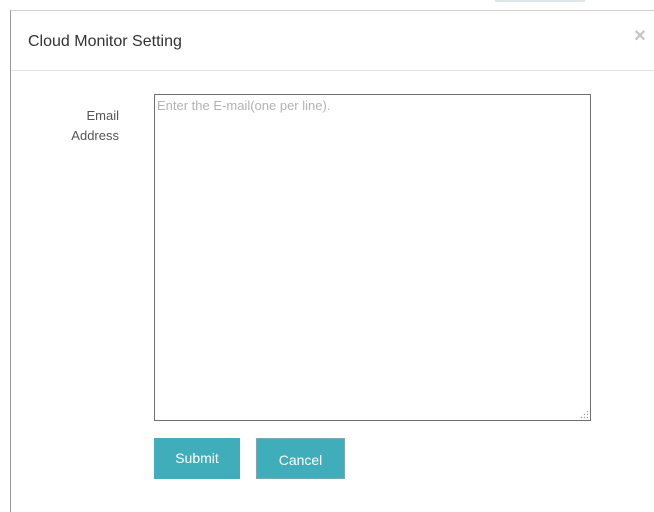 This screenshot has height=512, width=654. I want to click on dialog-title: Cloud Monitor Setting, so click(105, 41).